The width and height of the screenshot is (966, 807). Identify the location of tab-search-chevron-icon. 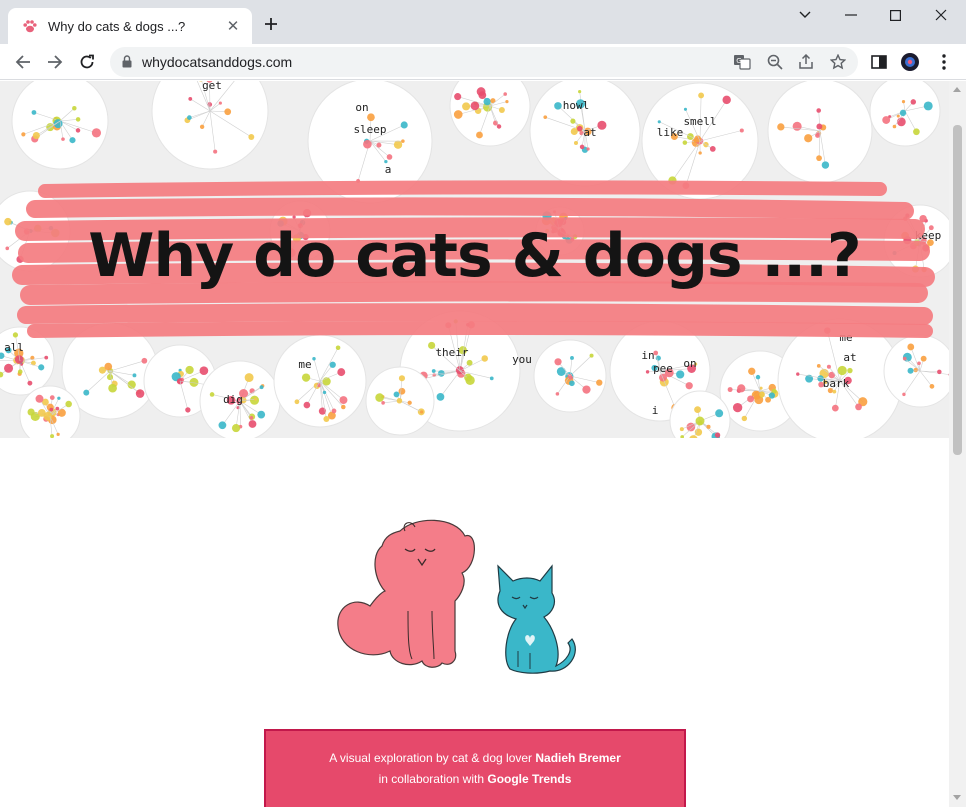
(805, 15).